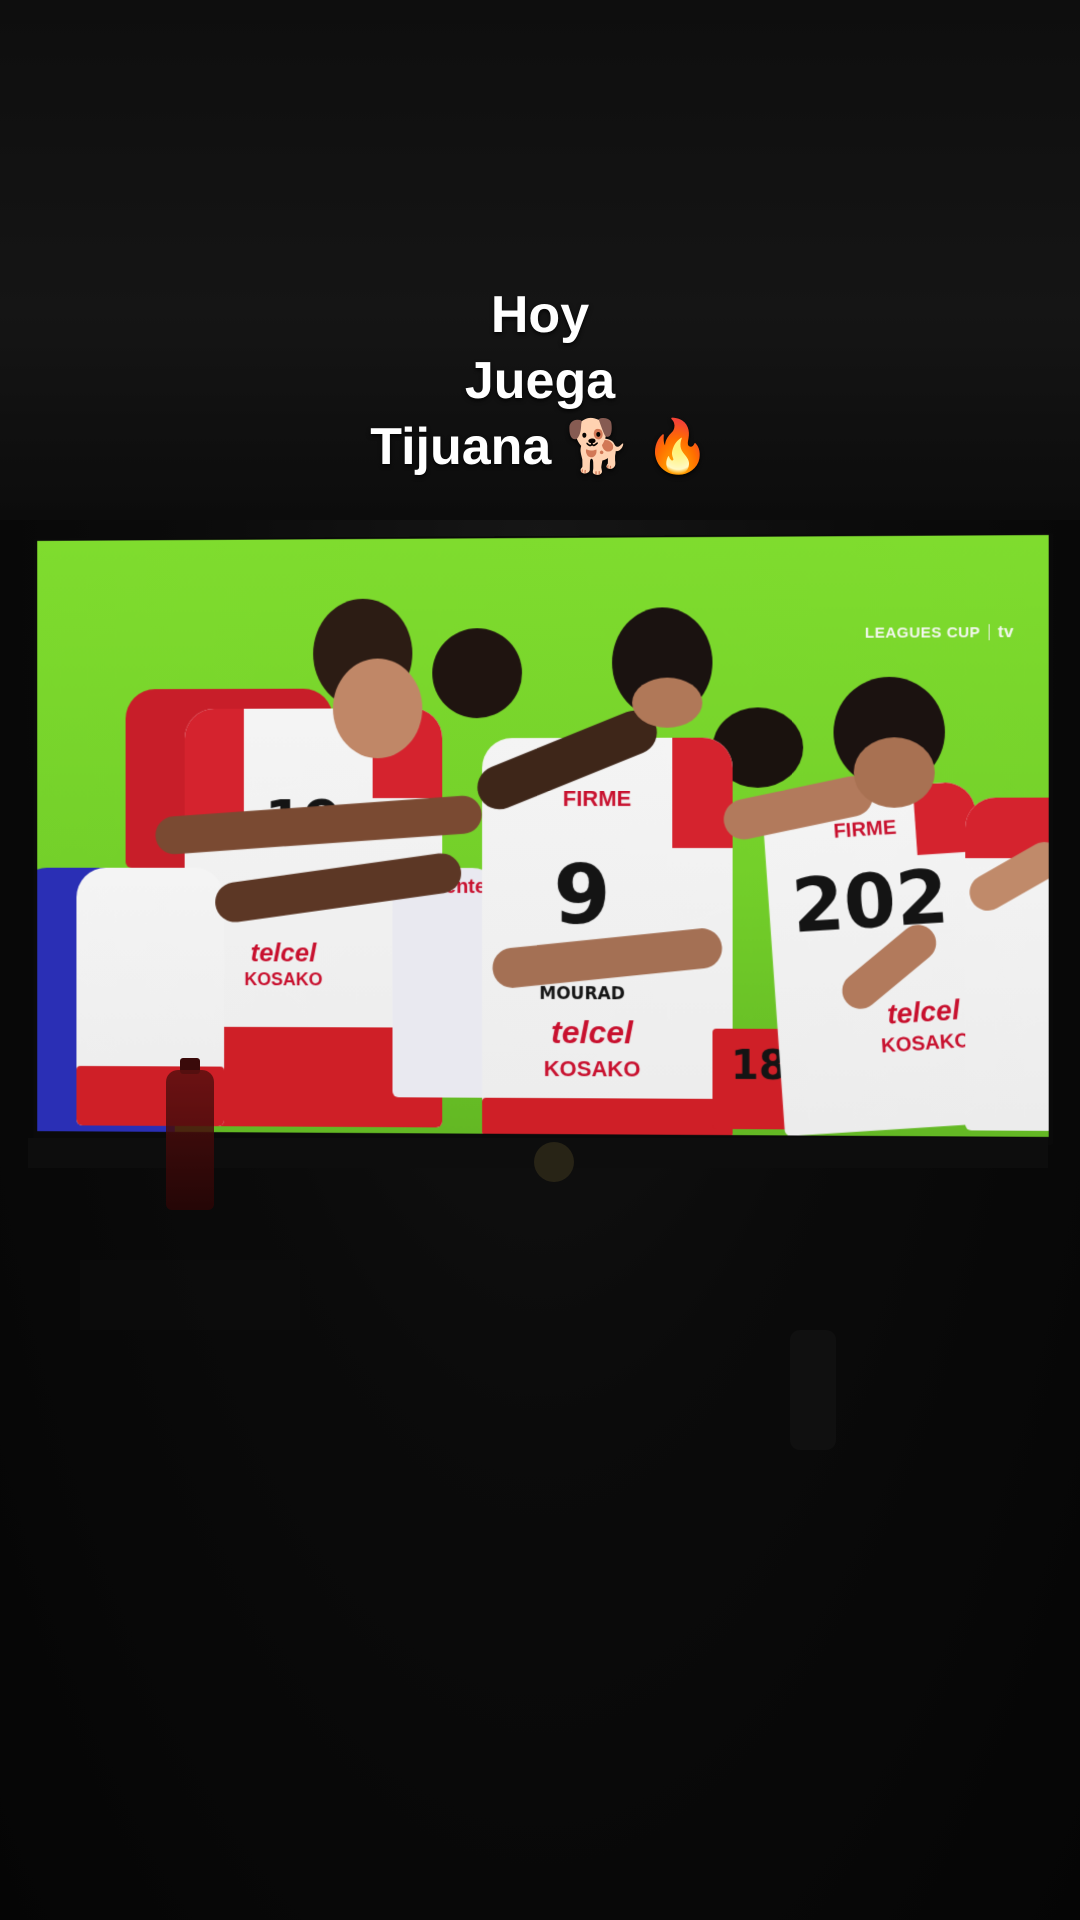 This screenshot has height=1920, width=1080. What do you see at coordinates (477, 673) in the screenshot?
I see `player-head` at bounding box center [477, 673].